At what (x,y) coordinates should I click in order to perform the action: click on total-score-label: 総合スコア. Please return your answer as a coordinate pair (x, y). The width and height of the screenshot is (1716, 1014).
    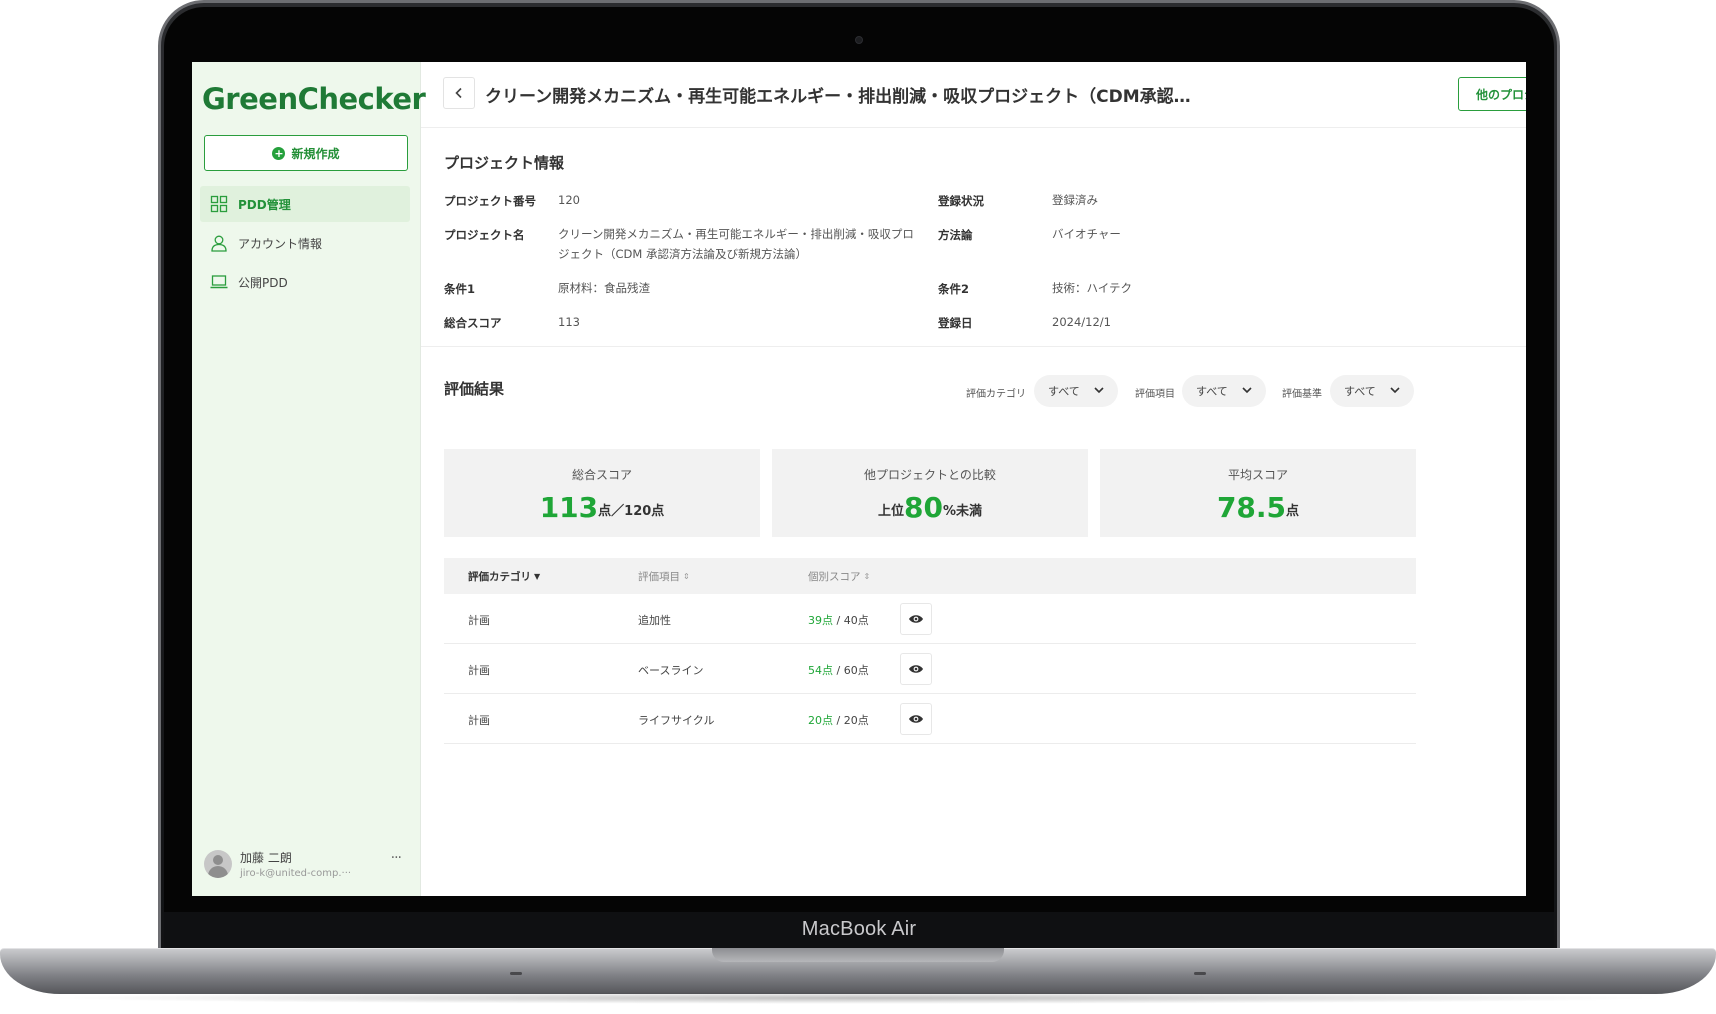
    Looking at the image, I should click on (473, 323).